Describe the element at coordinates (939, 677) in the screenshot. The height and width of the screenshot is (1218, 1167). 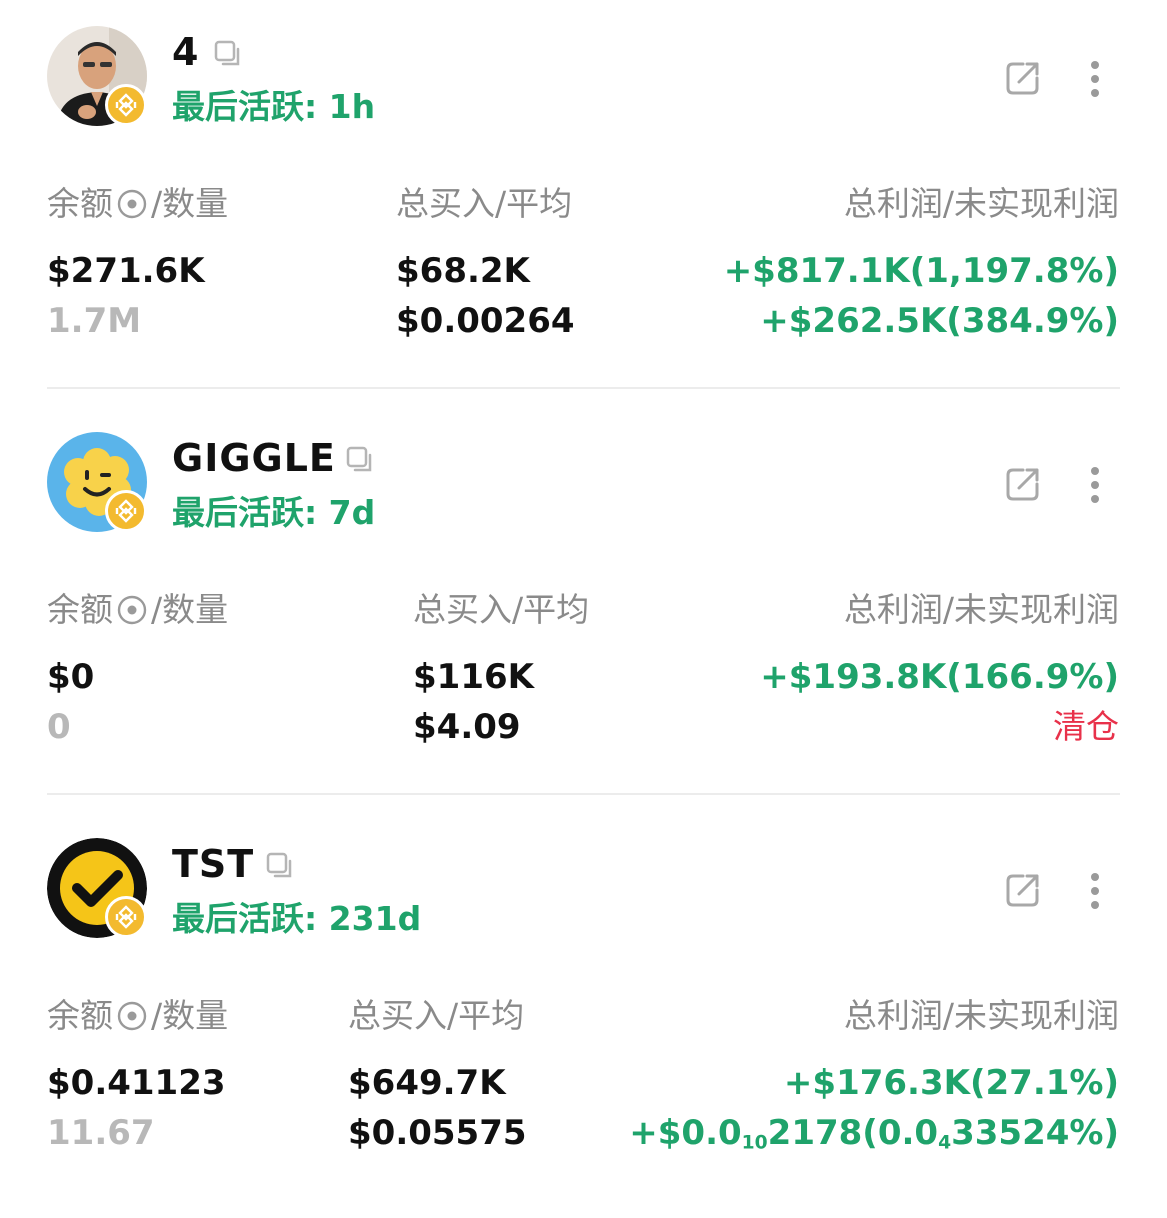
I see `total-profit-value: +$193.8K(166.9%)` at that location.